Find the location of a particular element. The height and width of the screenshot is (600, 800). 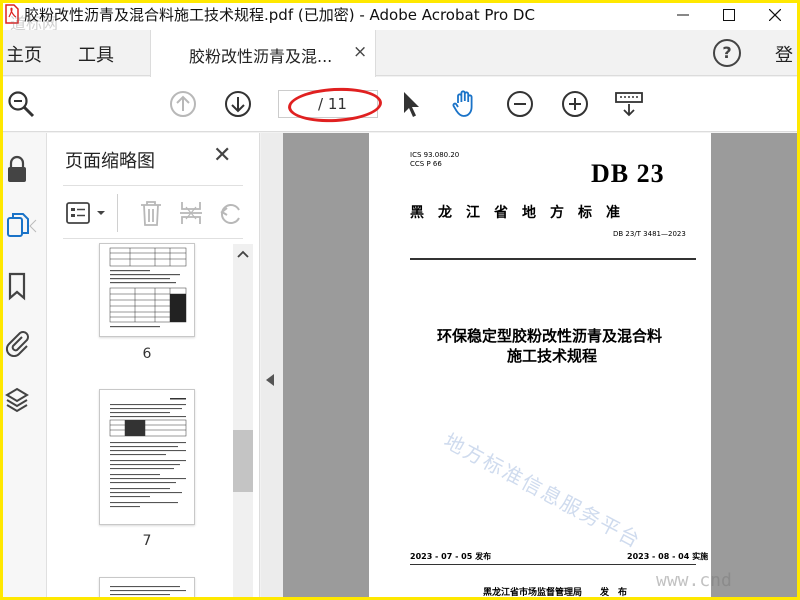

tools-tab: 工具 is located at coordinates (96, 54).